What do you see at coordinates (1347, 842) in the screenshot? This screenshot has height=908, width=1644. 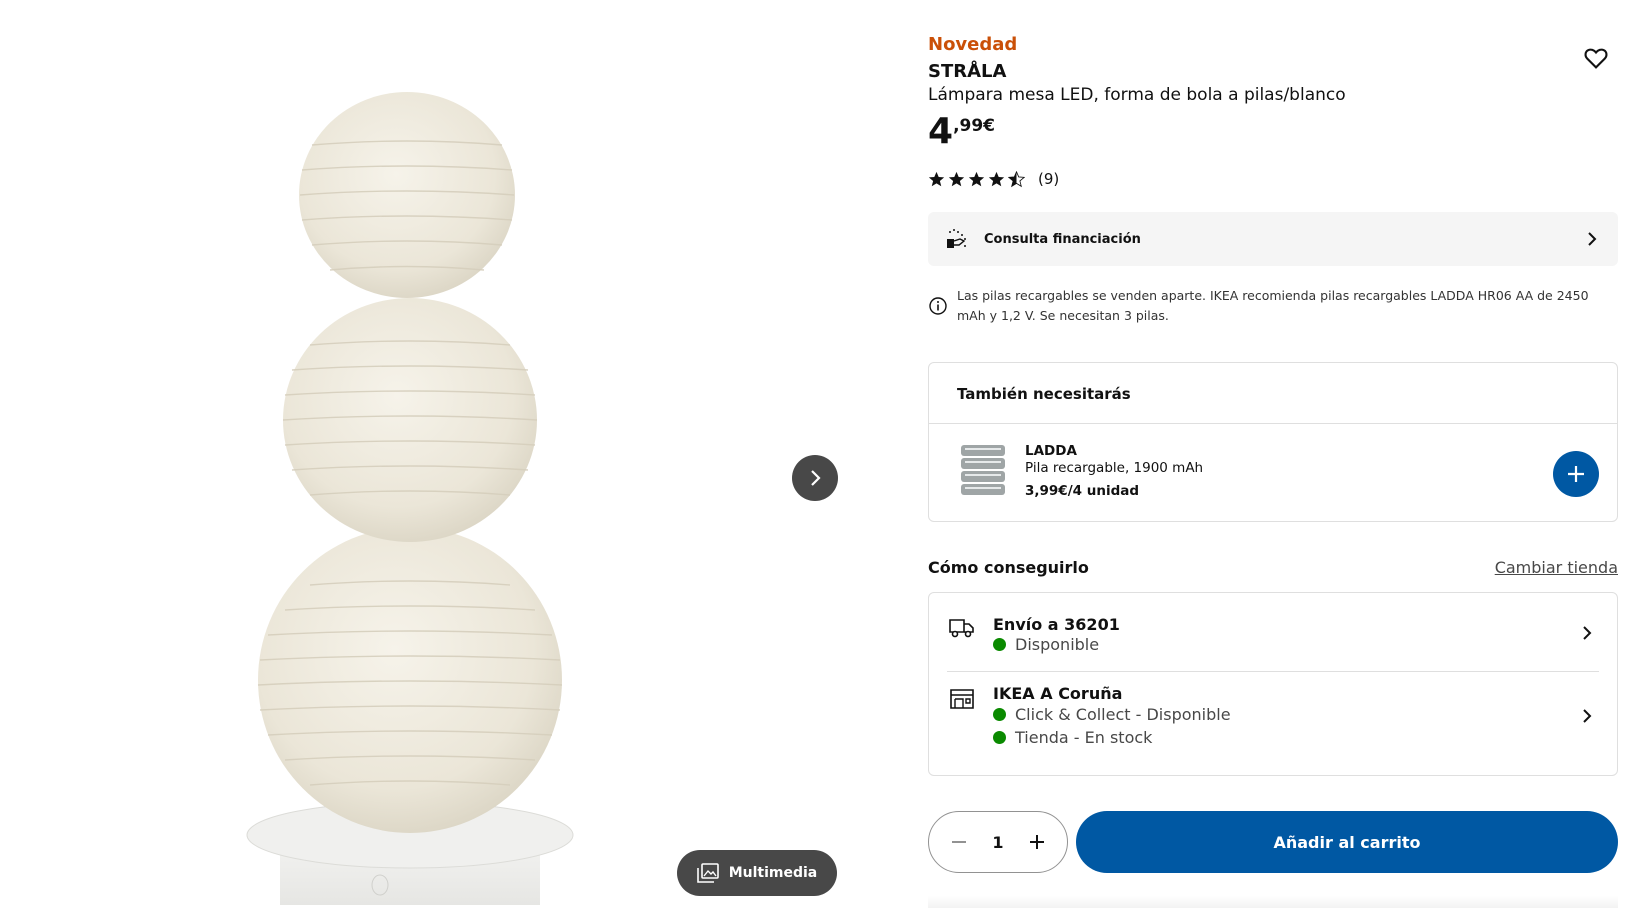 I see `add-to-cart-button: Añadir al carrito` at bounding box center [1347, 842].